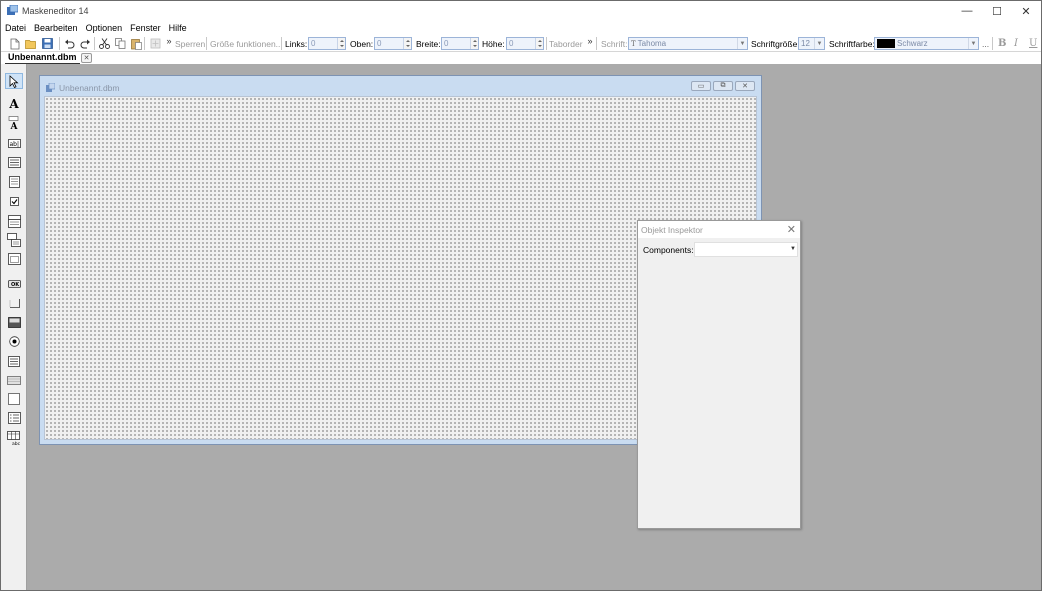  I want to click on undo-button, so click(69, 44).